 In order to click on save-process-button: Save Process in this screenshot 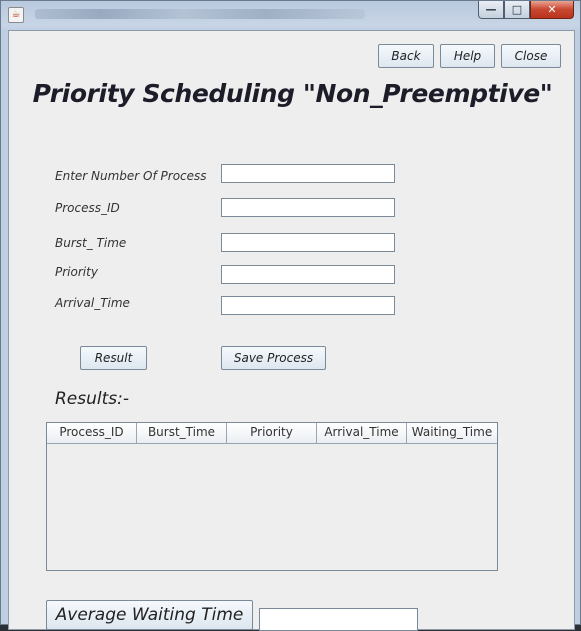, I will do `click(273, 358)`.